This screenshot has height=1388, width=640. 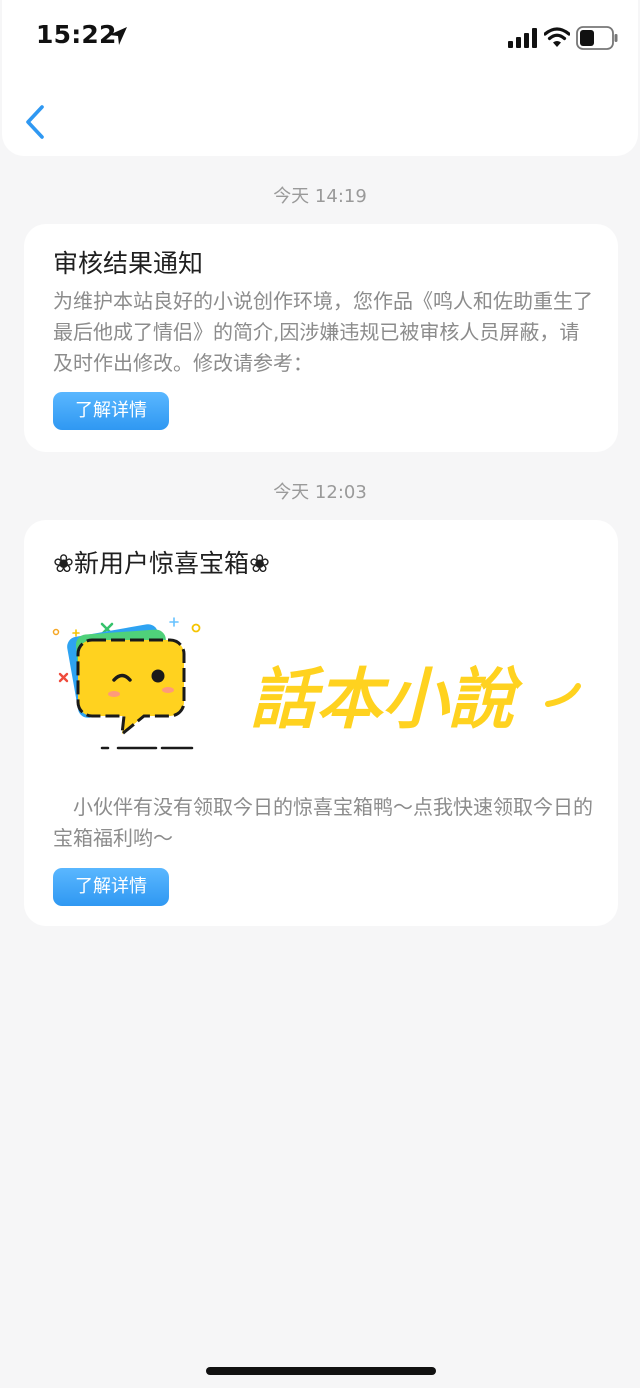 I want to click on message-time: 今天 14:19, so click(x=320, y=196).